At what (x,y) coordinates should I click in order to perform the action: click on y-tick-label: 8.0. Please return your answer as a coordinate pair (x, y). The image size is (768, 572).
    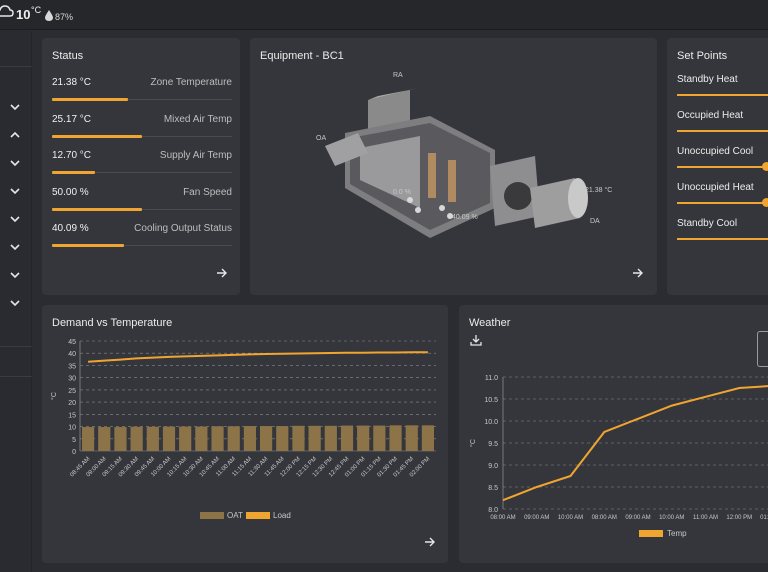
    Looking at the image, I should click on (493, 510).